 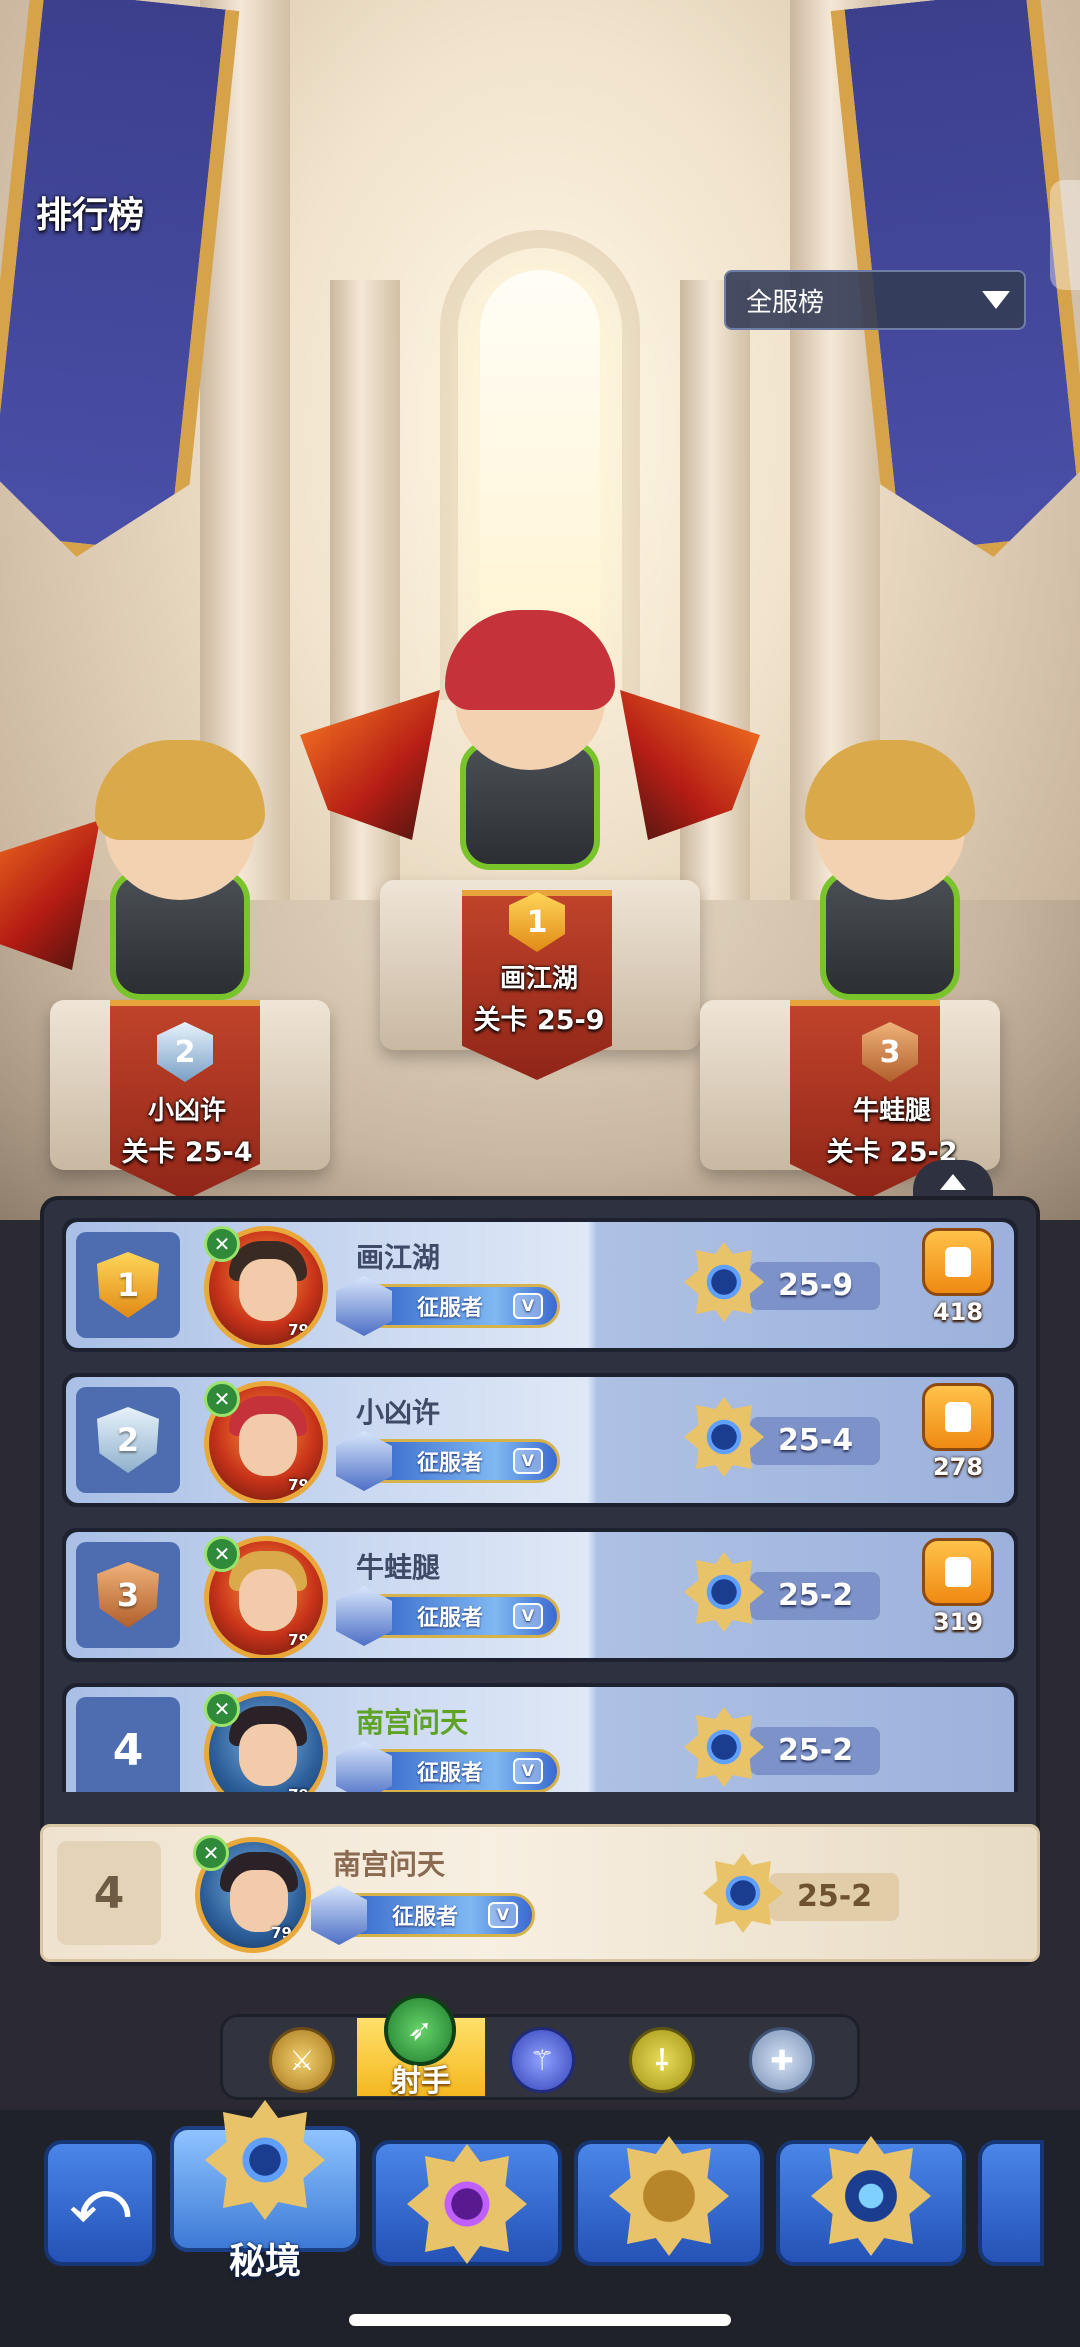 I want to click on podium-name-third: 牛蛙腿, so click(x=891, y=1111).